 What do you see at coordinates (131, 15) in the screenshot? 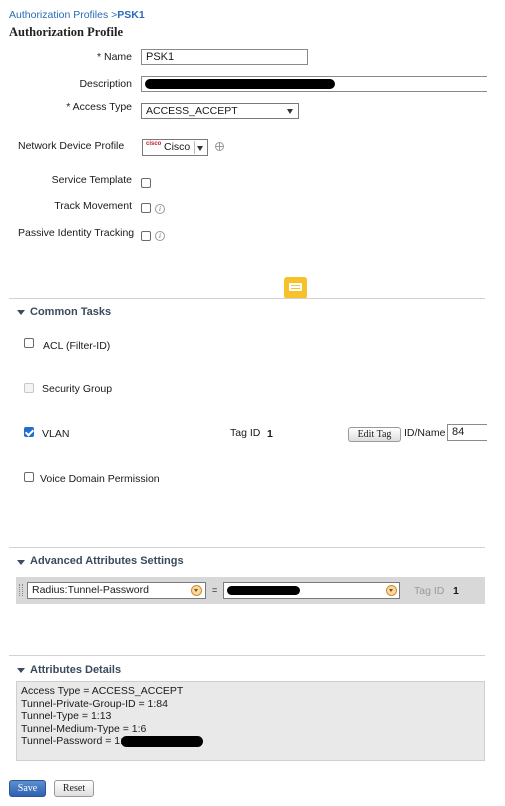
I see `breadcrumb-current: PSK1` at bounding box center [131, 15].